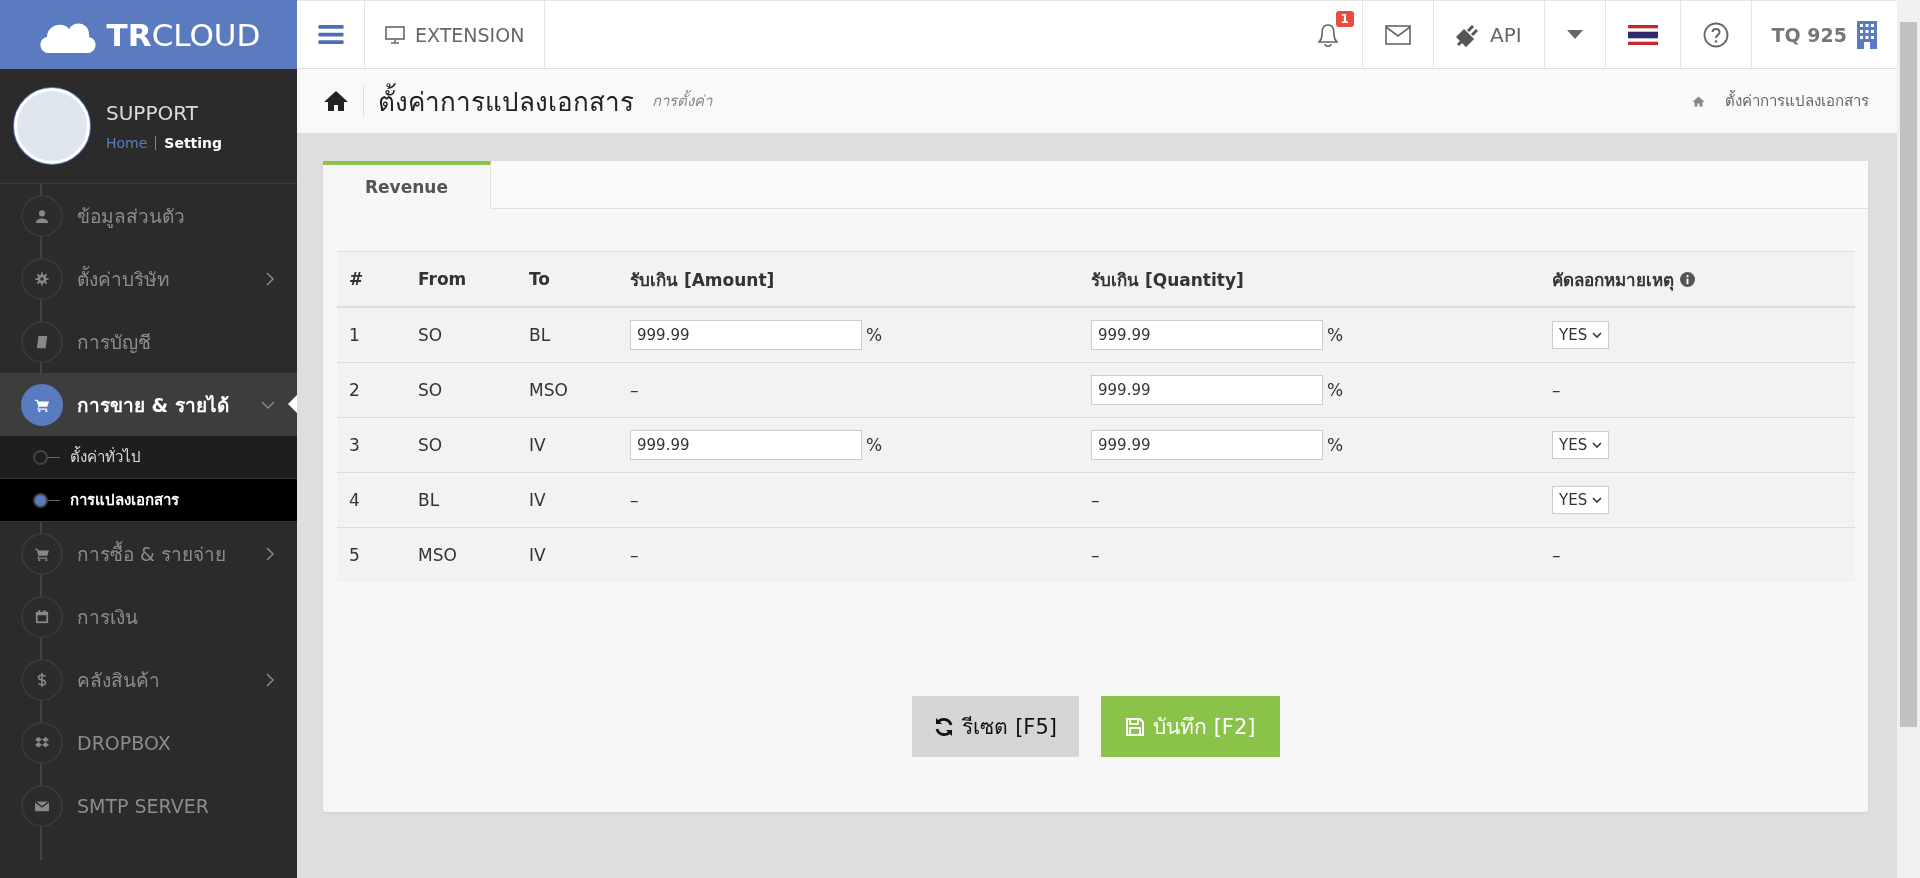 This screenshot has width=1920, height=878. I want to click on cart-icon, so click(42, 404).